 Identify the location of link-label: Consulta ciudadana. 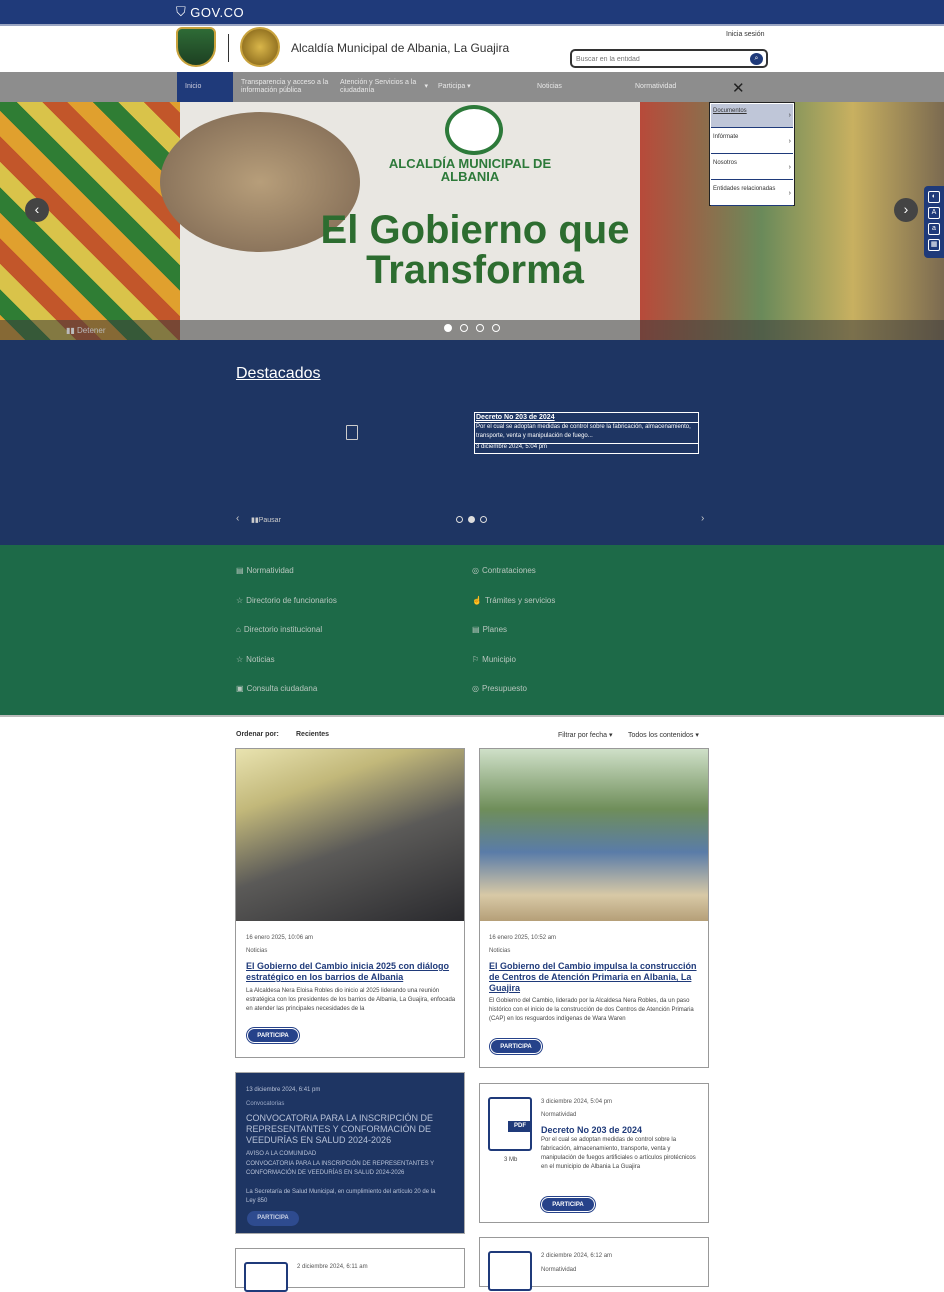
(282, 688).